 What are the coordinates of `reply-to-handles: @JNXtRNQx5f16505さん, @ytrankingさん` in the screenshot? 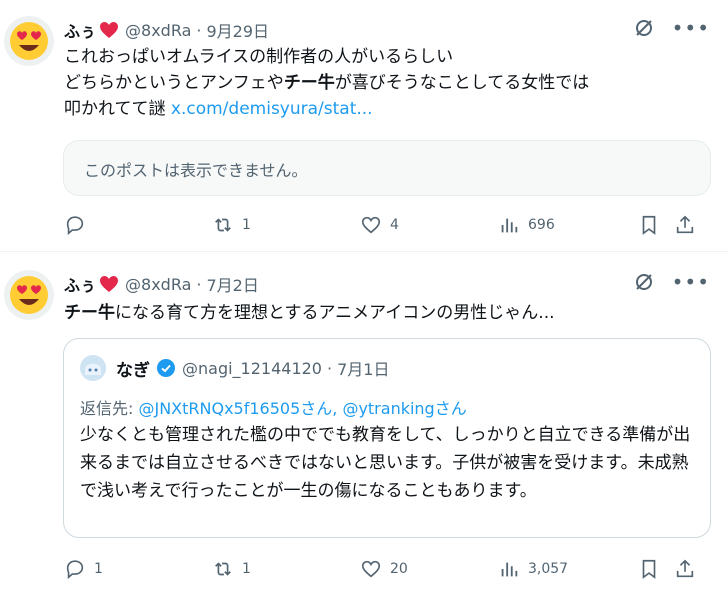 It's located at (302, 408).